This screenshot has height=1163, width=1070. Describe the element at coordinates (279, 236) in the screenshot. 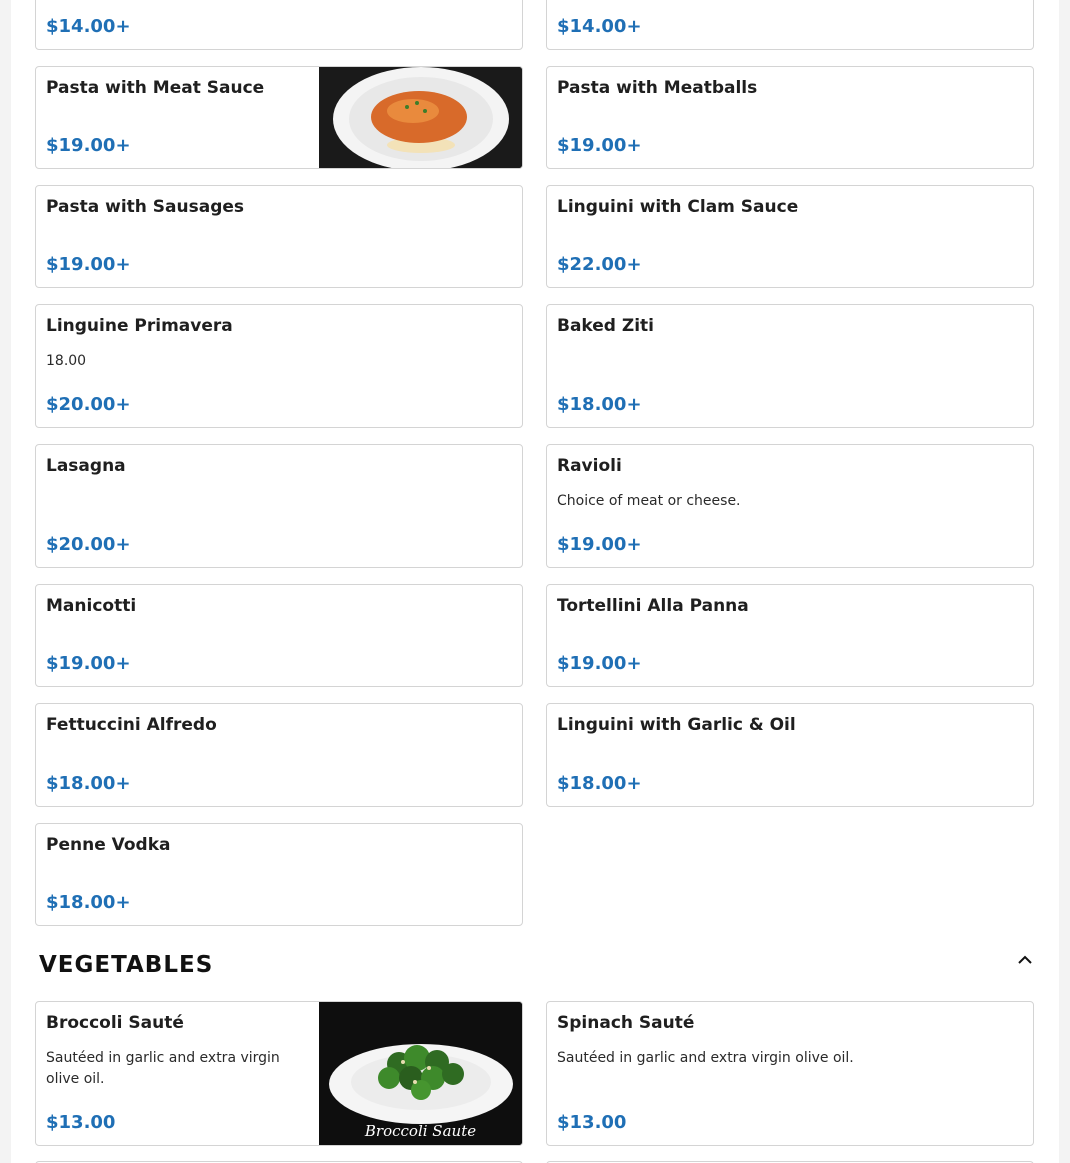

I see `menu-item-card: Pasta with Sausages $19.00+` at that location.